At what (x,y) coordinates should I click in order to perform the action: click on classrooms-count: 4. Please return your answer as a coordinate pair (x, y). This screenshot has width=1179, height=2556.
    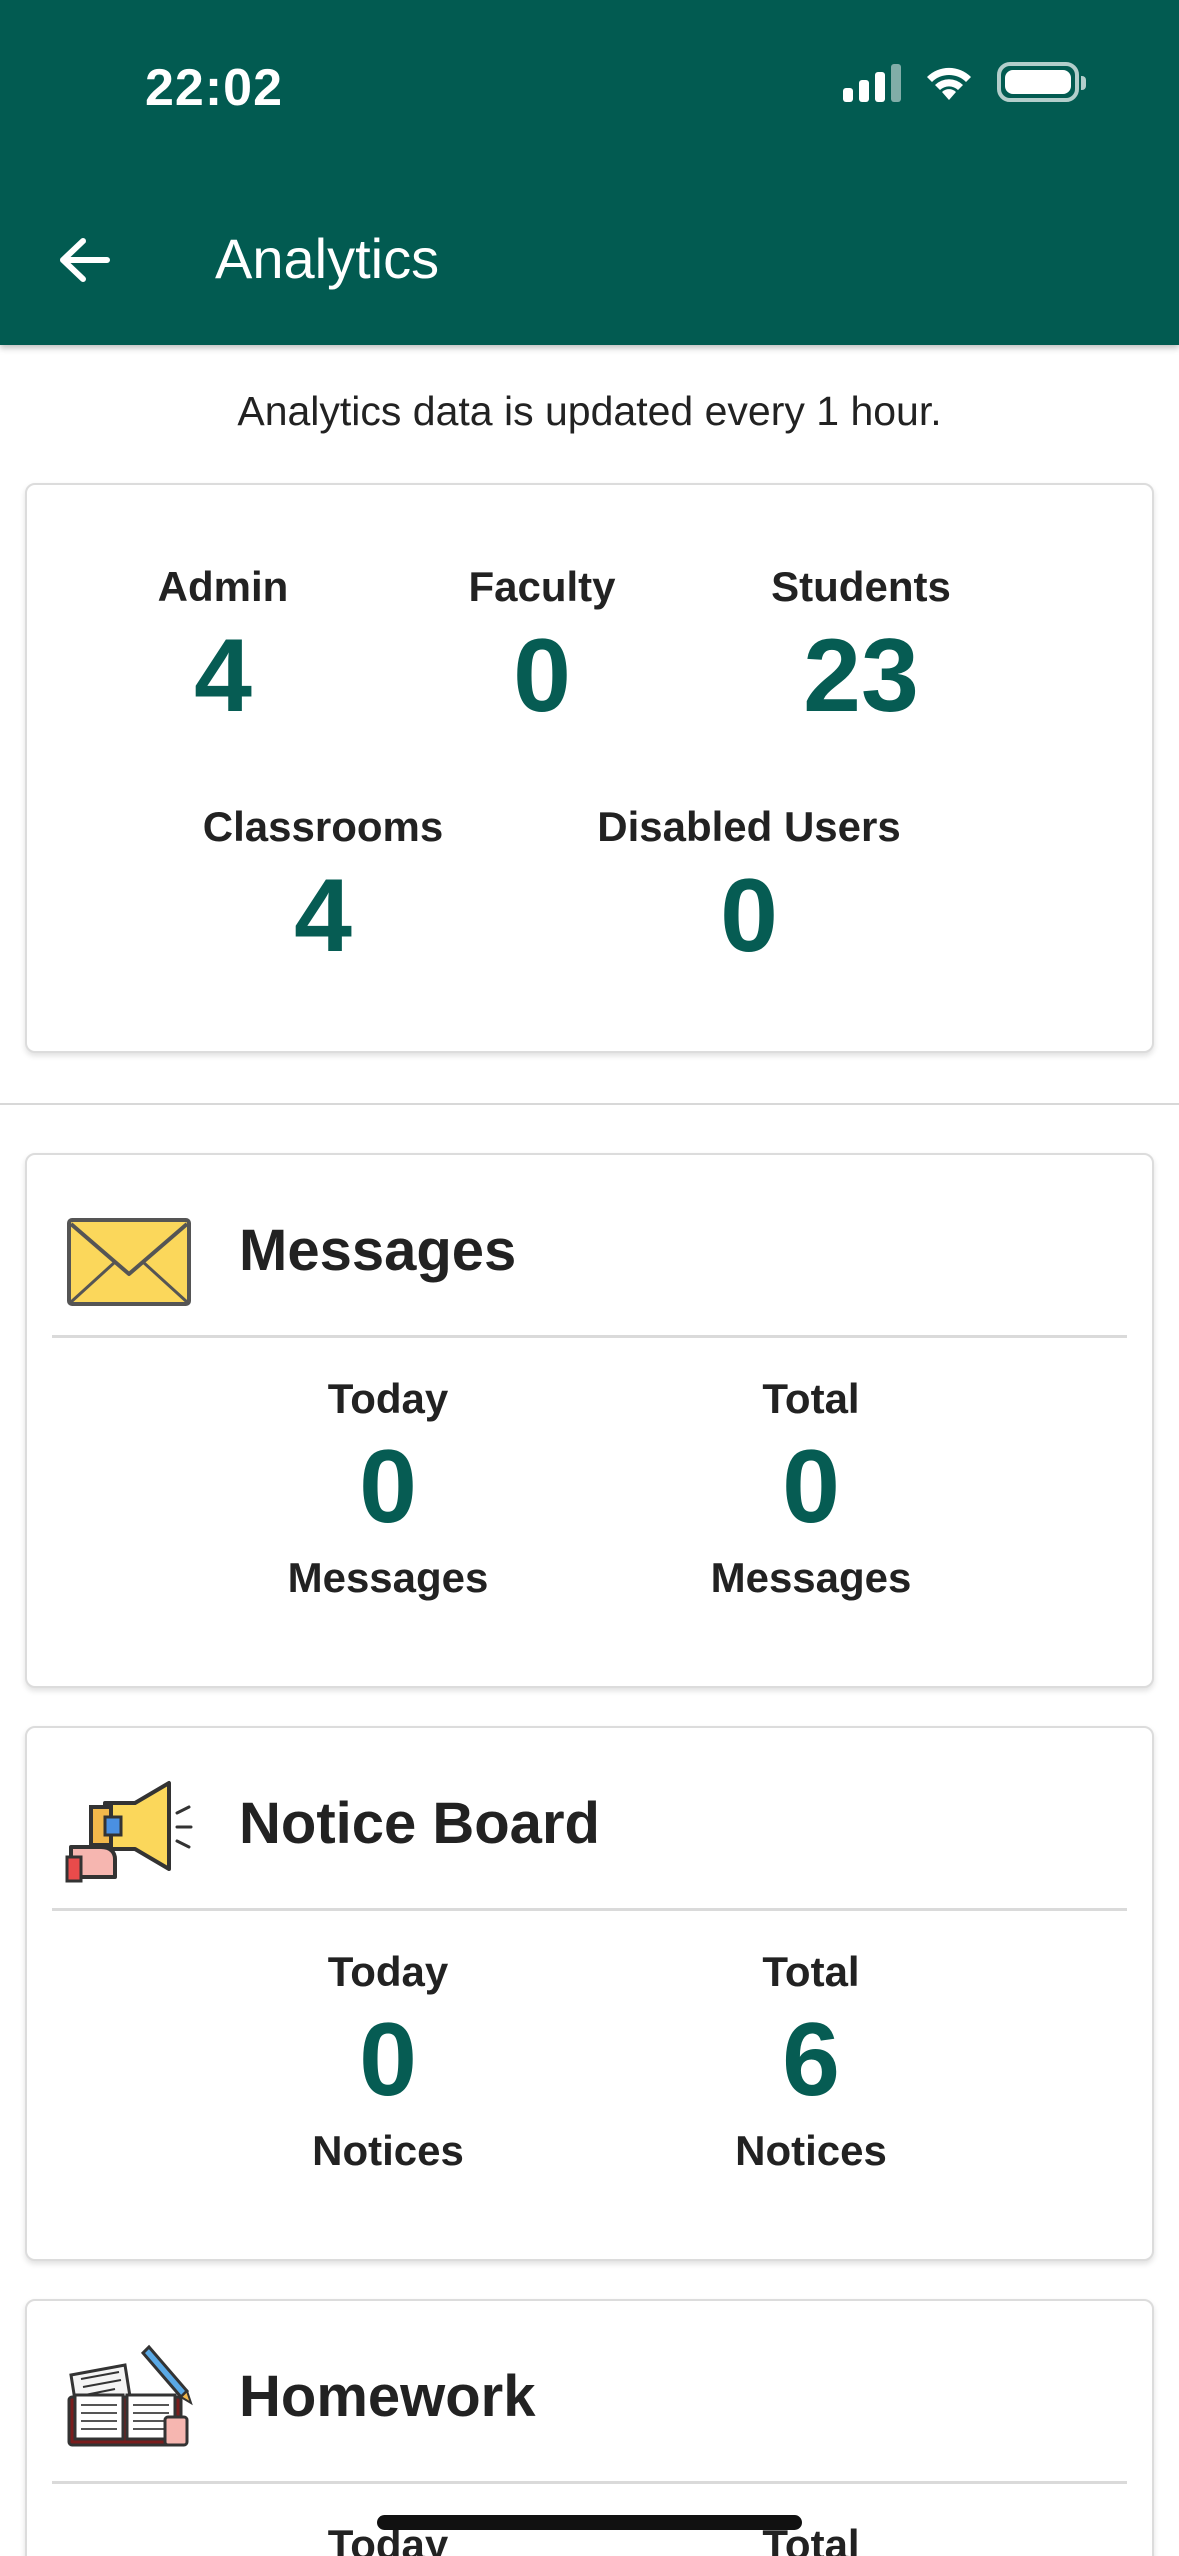
    Looking at the image, I should click on (323, 916).